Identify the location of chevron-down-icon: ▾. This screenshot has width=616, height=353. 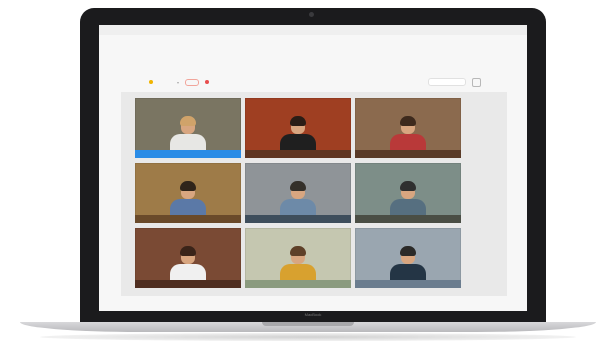
(178, 82).